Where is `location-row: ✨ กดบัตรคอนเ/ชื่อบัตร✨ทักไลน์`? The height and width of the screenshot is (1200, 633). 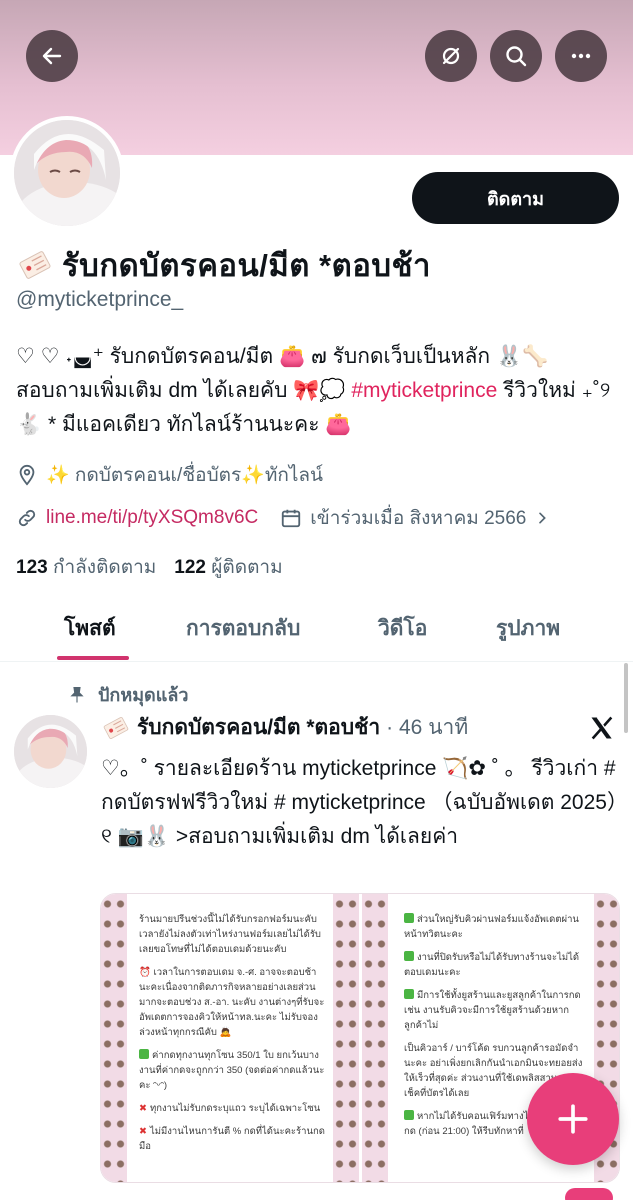
location-row: ✨ กดบัตรคอนเ/ชื่อบัตร✨ทักไลน์ is located at coordinates (169, 475).